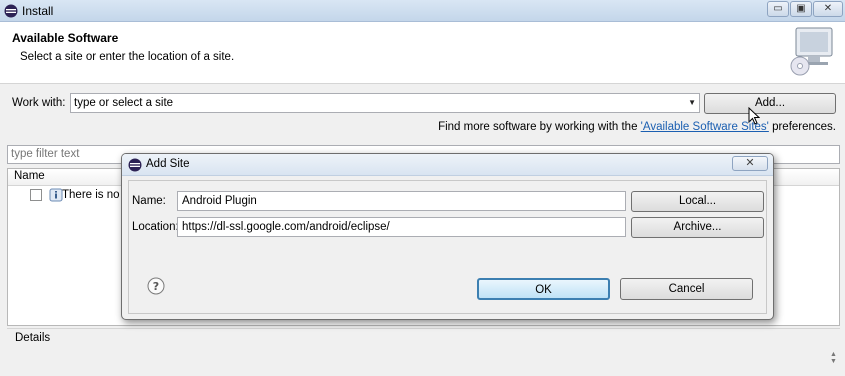 The width and height of the screenshot is (845, 376). I want to click on page-title: Available Software, so click(65, 38).